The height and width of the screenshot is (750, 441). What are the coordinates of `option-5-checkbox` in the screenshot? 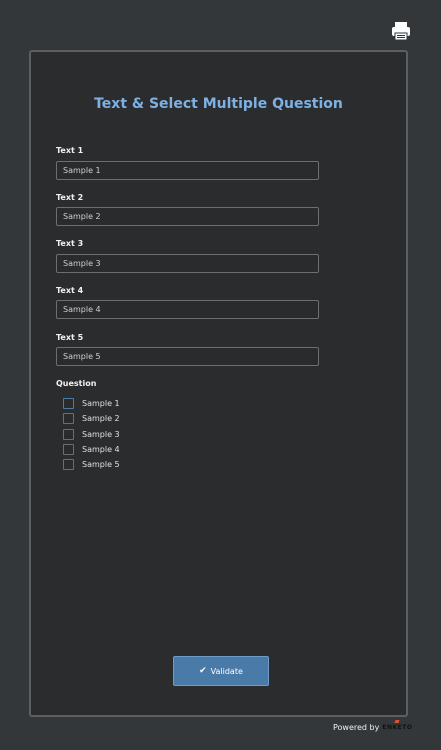 It's located at (68, 464).